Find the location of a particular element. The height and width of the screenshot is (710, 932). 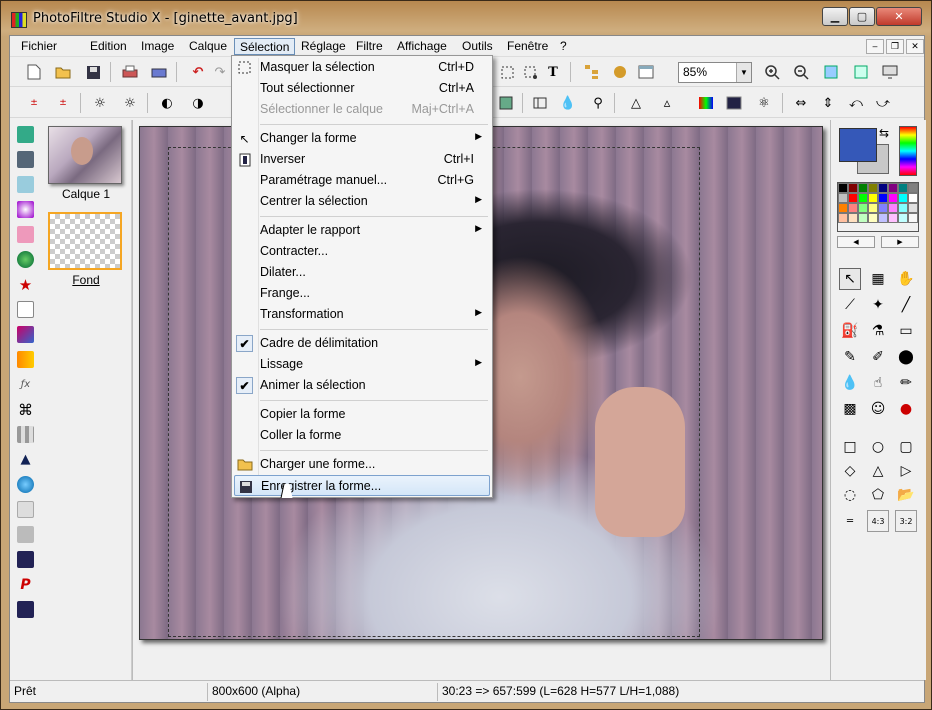

plugin-icon is located at coordinates (620, 72).